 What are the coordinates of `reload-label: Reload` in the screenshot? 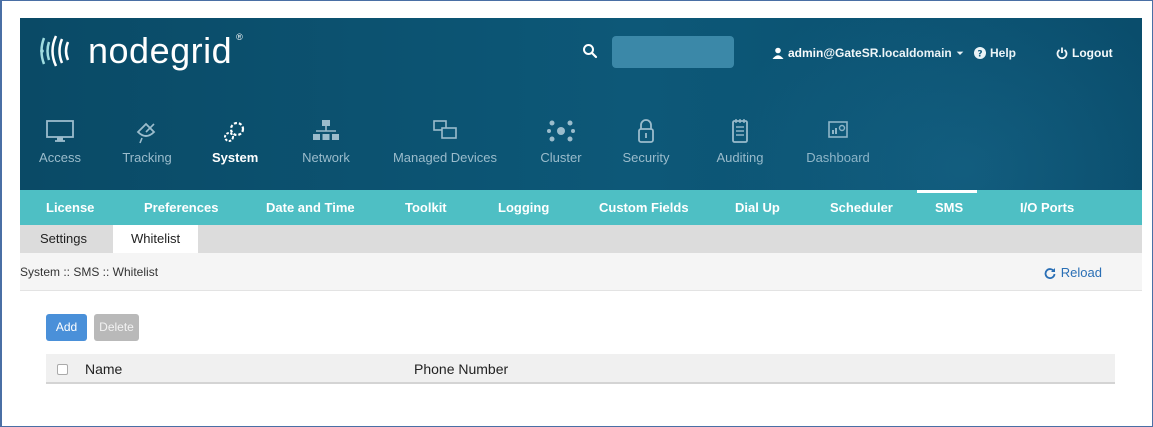 It's located at (1081, 272).